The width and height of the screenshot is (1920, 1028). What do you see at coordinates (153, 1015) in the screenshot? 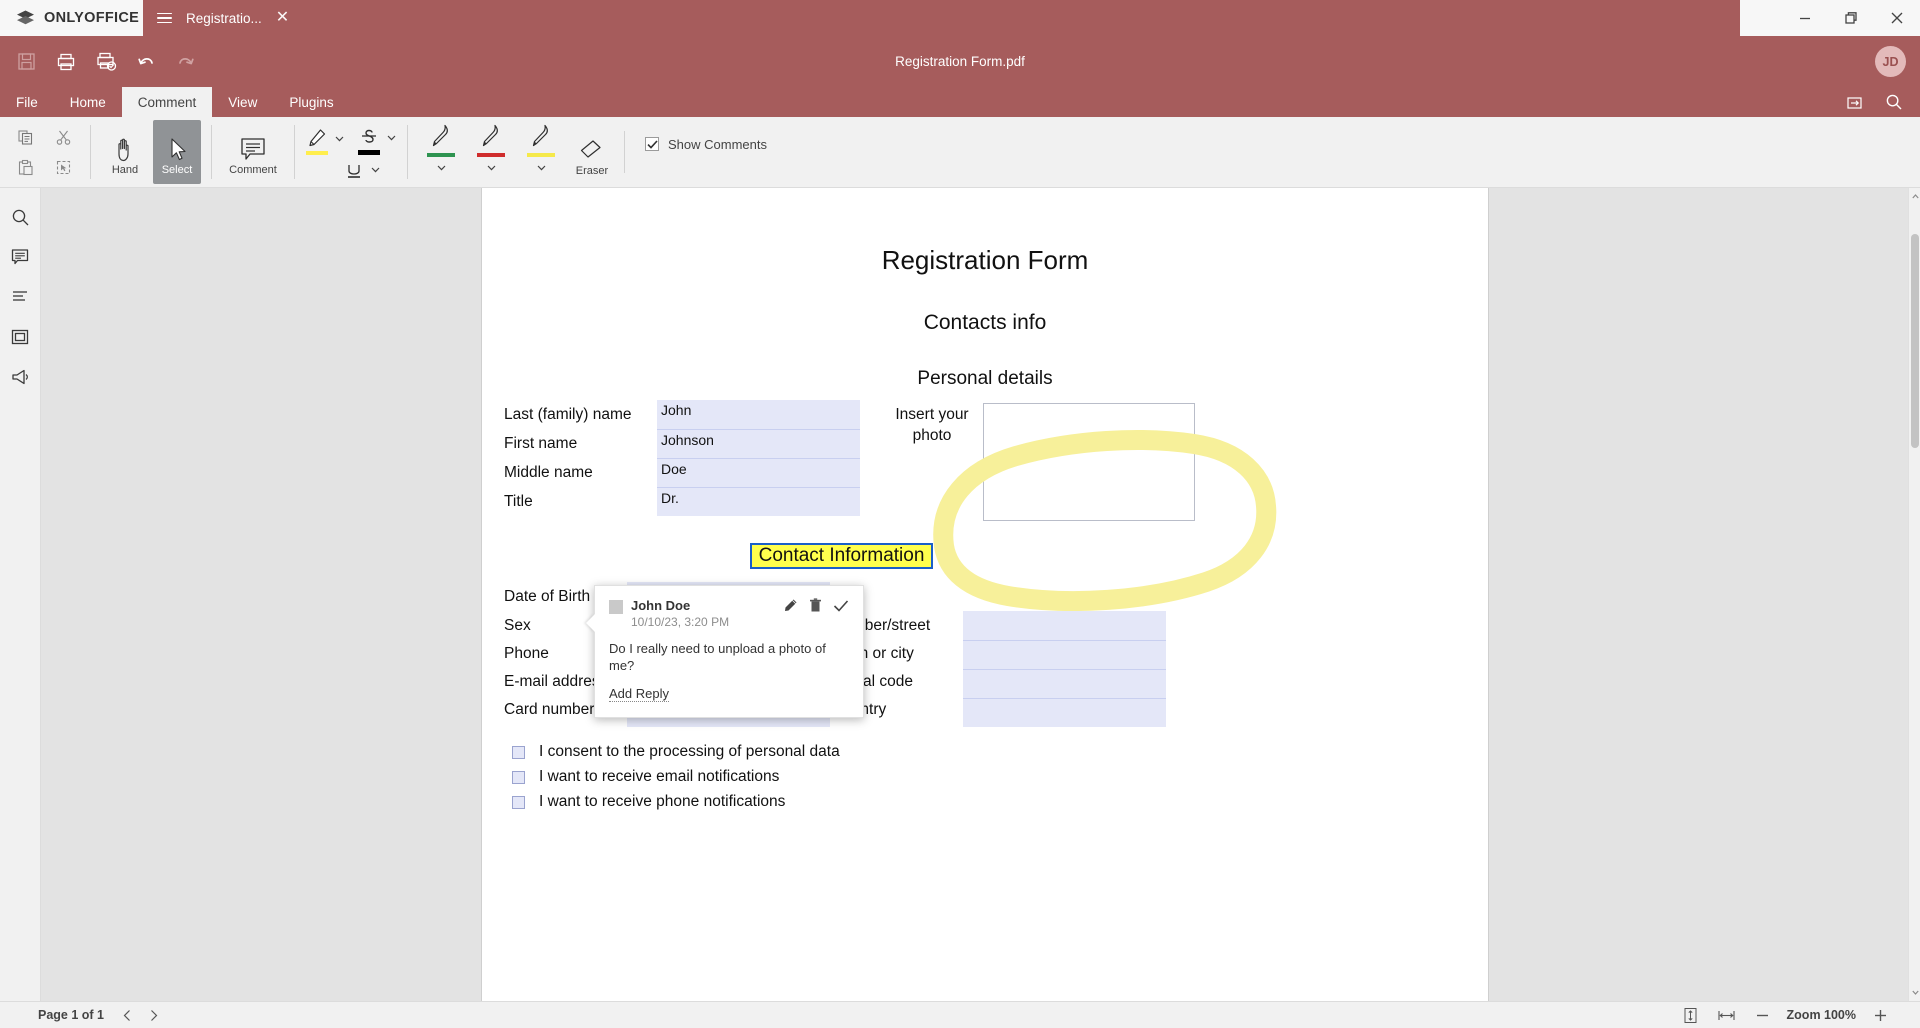
I see `next-page-button` at bounding box center [153, 1015].